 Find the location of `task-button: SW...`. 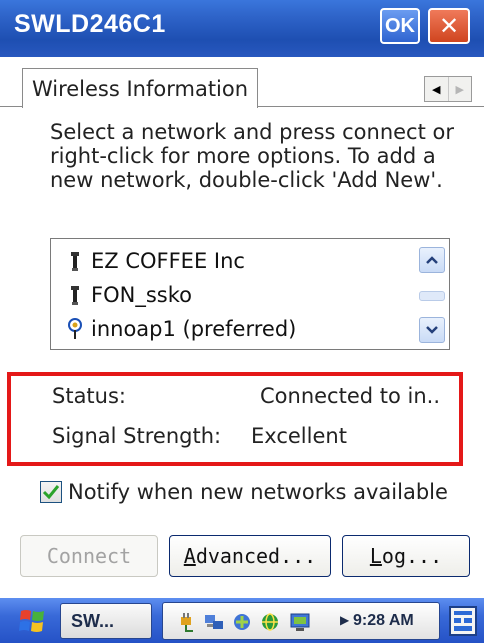

task-button: SW... is located at coordinates (106, 621).